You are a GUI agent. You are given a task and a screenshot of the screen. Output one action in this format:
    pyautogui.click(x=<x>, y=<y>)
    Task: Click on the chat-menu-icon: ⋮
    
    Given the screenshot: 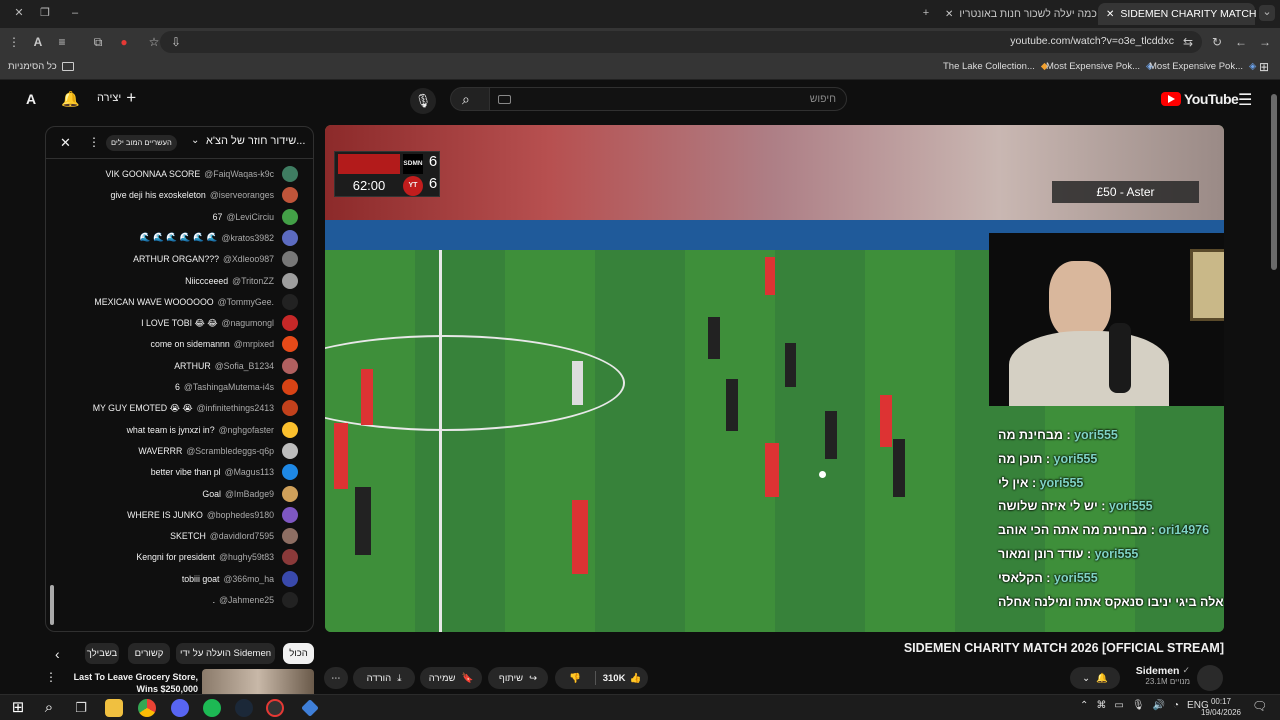 What is the action you would take?
    pyautogui.click(x=94, y=142)
    